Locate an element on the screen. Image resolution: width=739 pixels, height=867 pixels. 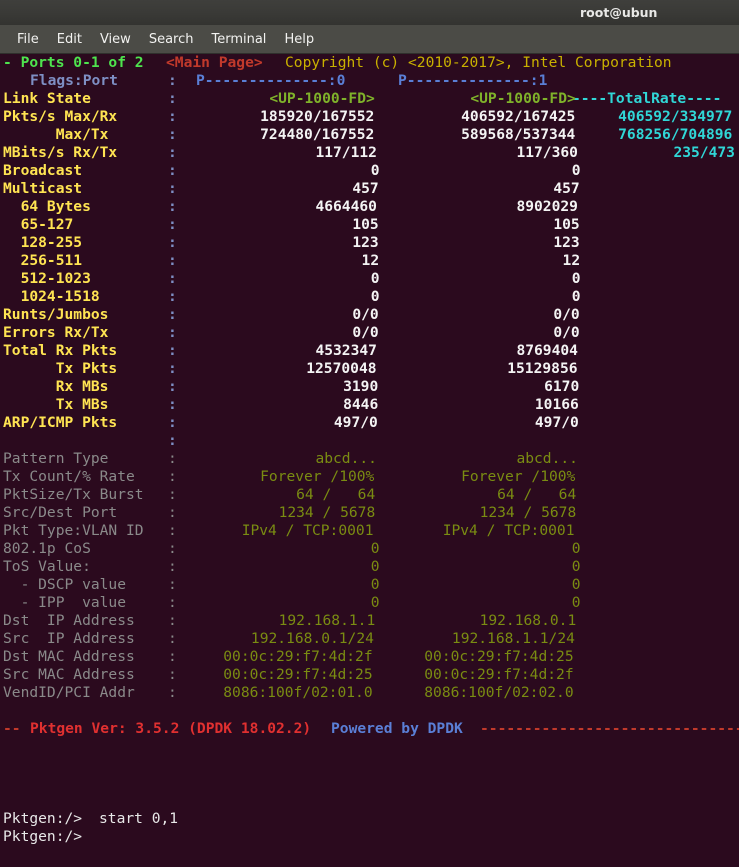
console-prompt-2: Pktgen:/> is located at coordinates (43, 836).